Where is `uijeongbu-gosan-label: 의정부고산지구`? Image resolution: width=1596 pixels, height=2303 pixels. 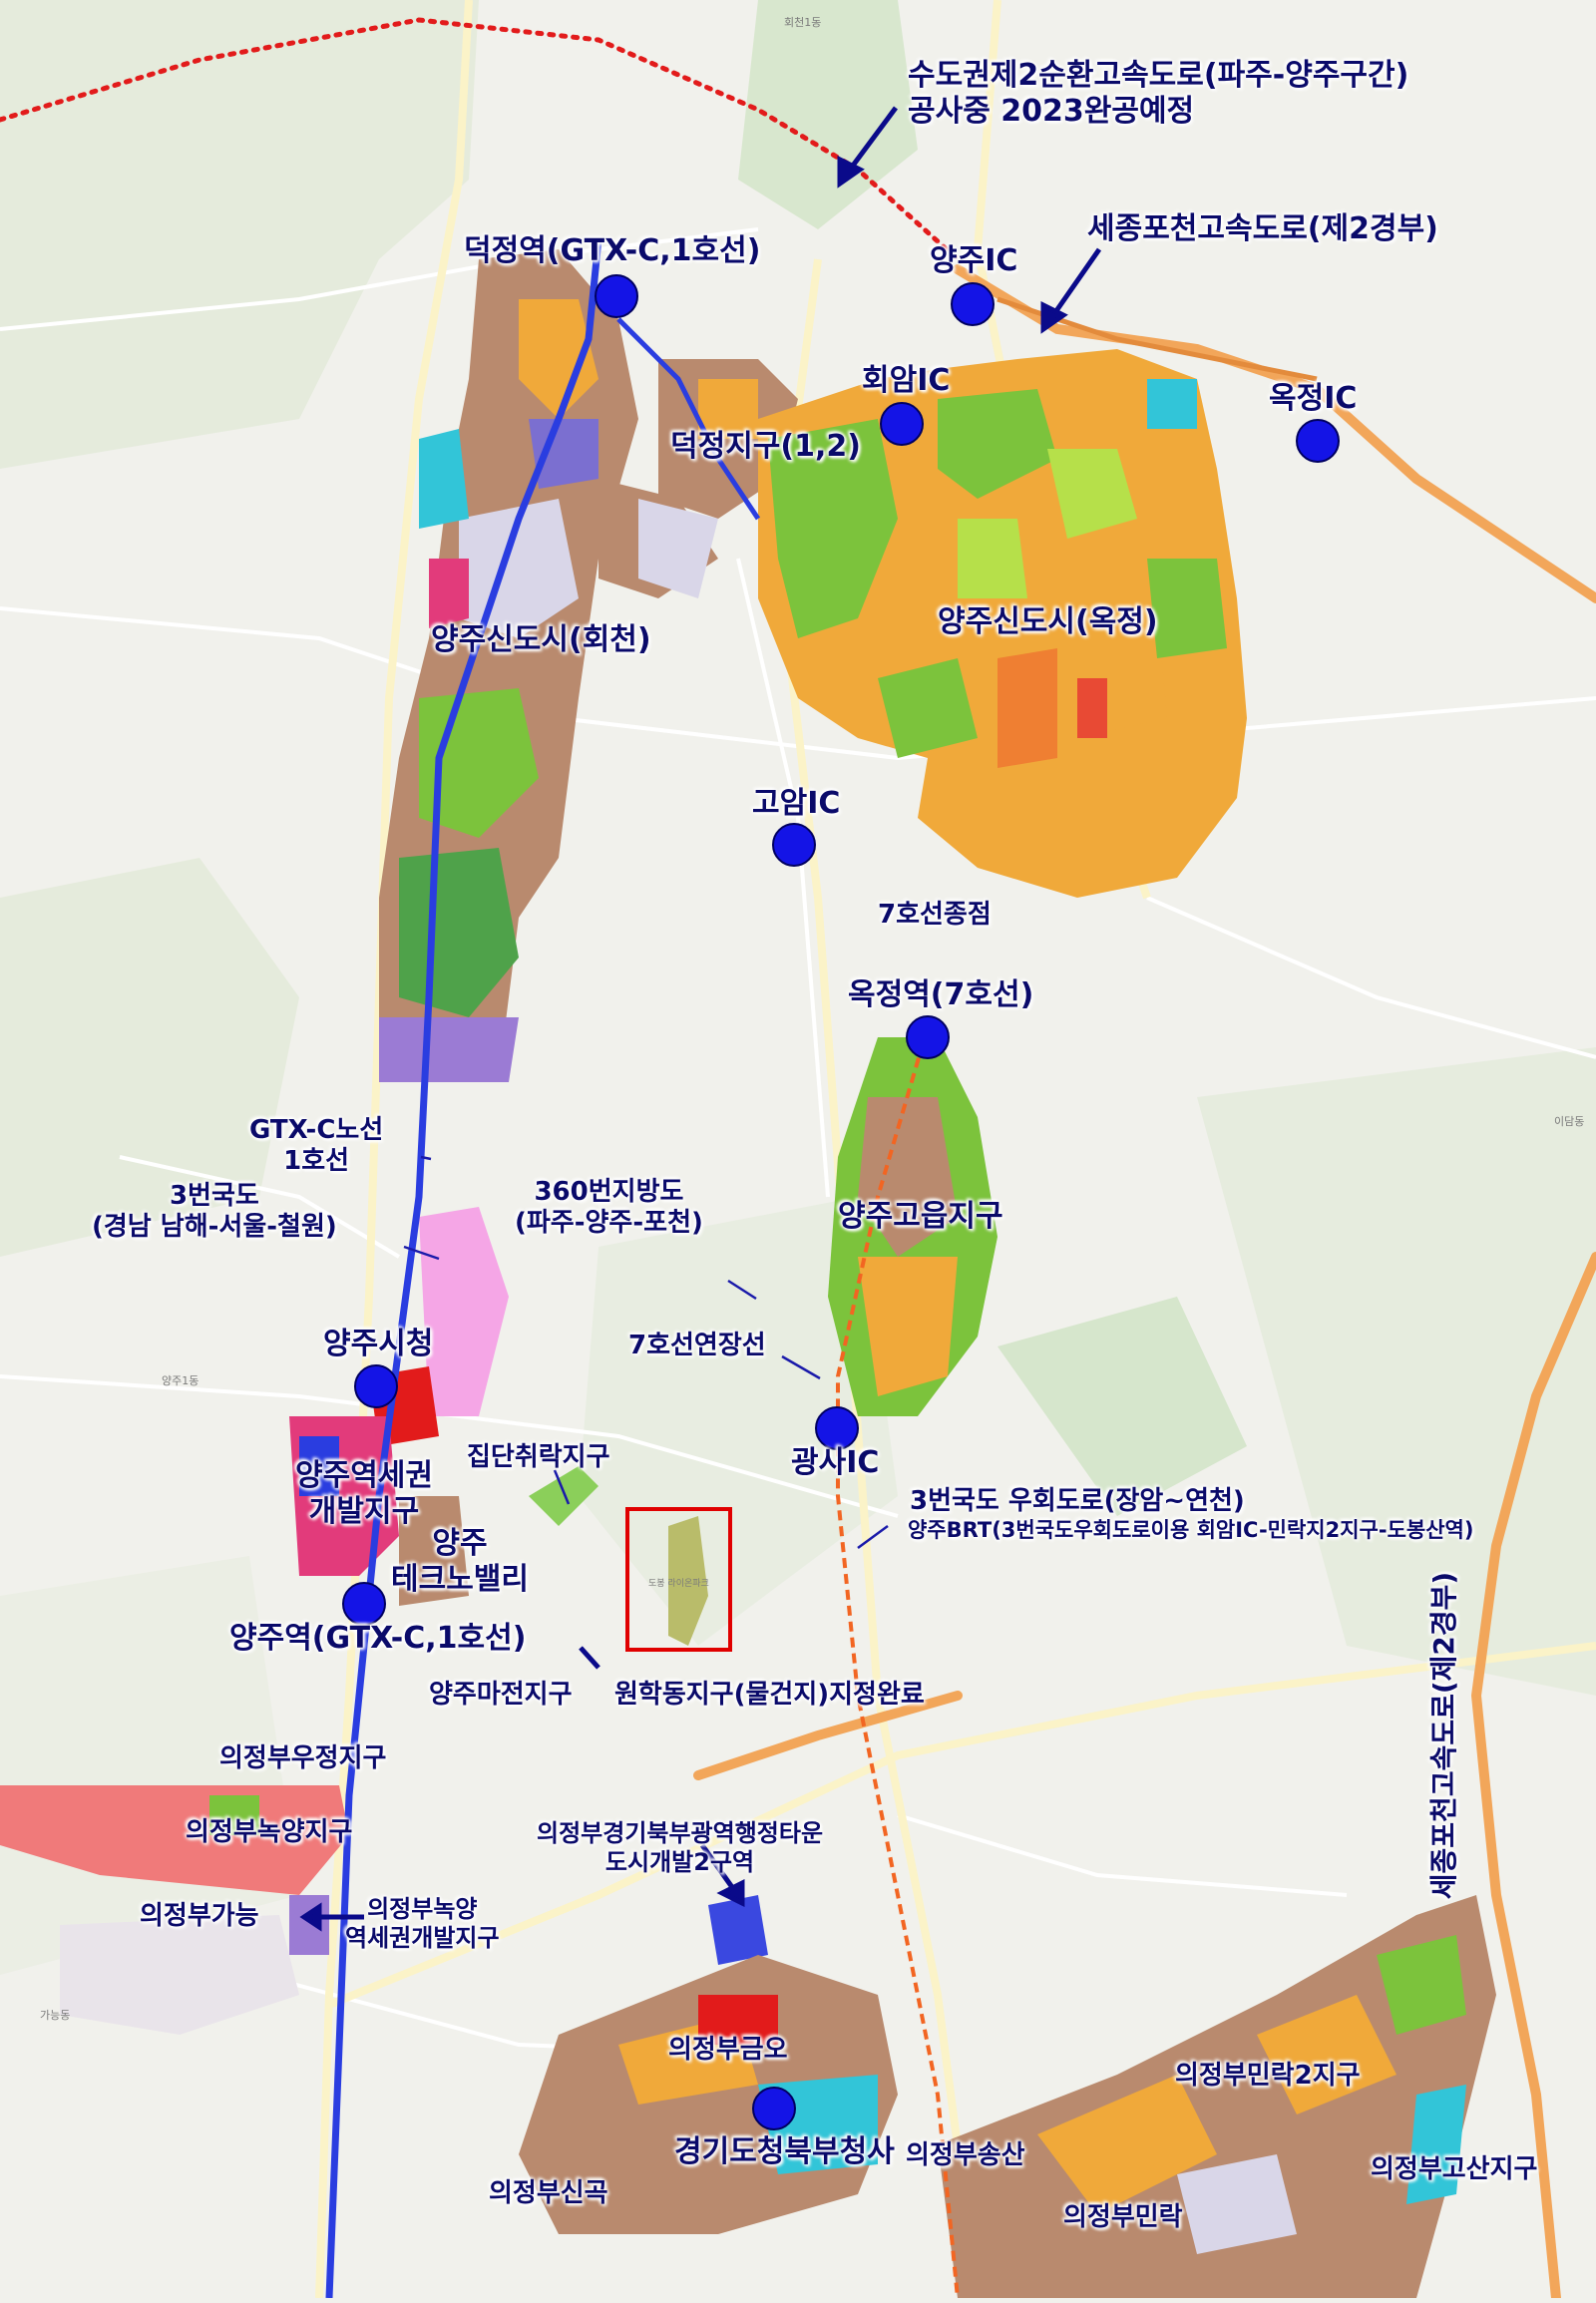
uijeongbu-gosan-label: 의정부고산지구 is located at coordinates (1454, 2169).